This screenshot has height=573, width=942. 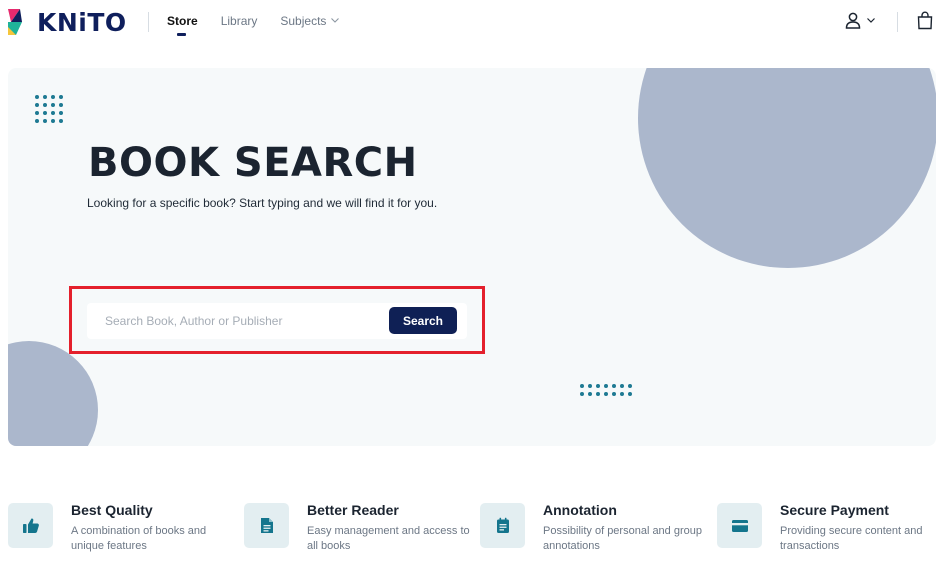 What do you see at coordinates (234, 321) in the screenshot?
I see `search-input` at bounding box center [234, 321].